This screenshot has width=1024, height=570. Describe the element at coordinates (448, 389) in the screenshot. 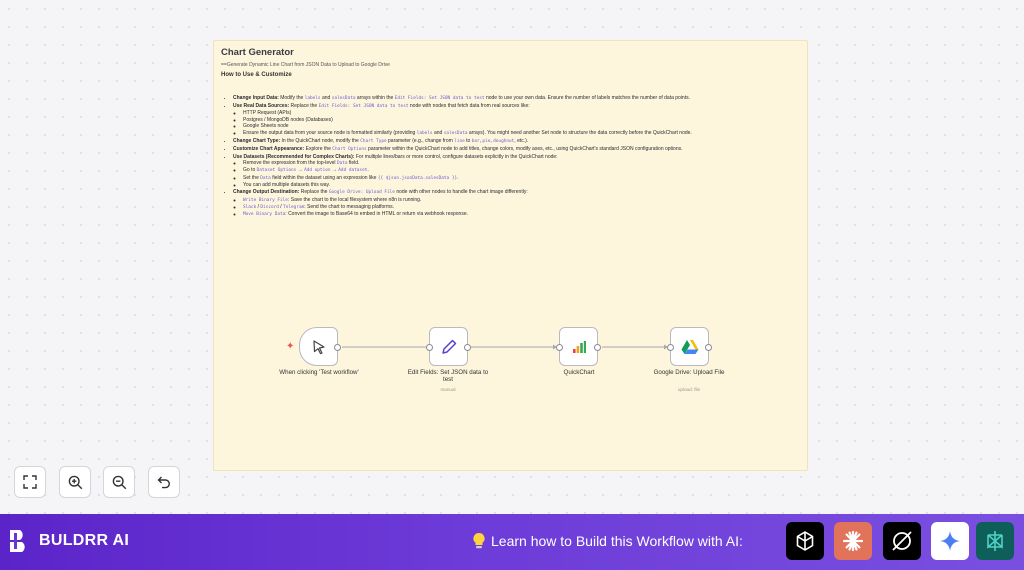

I see `node-sub-edit: manual` at that location.